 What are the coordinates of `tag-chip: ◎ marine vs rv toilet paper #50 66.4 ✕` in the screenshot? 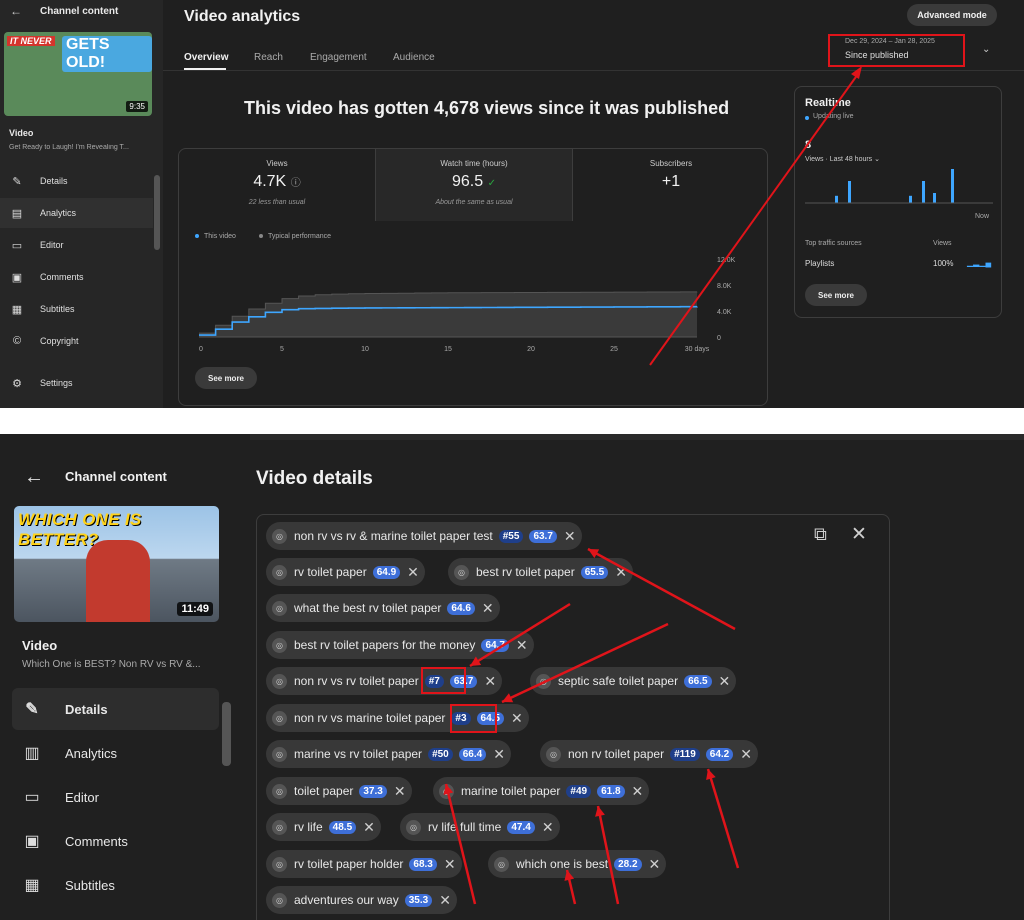 It's located at (388, 754).